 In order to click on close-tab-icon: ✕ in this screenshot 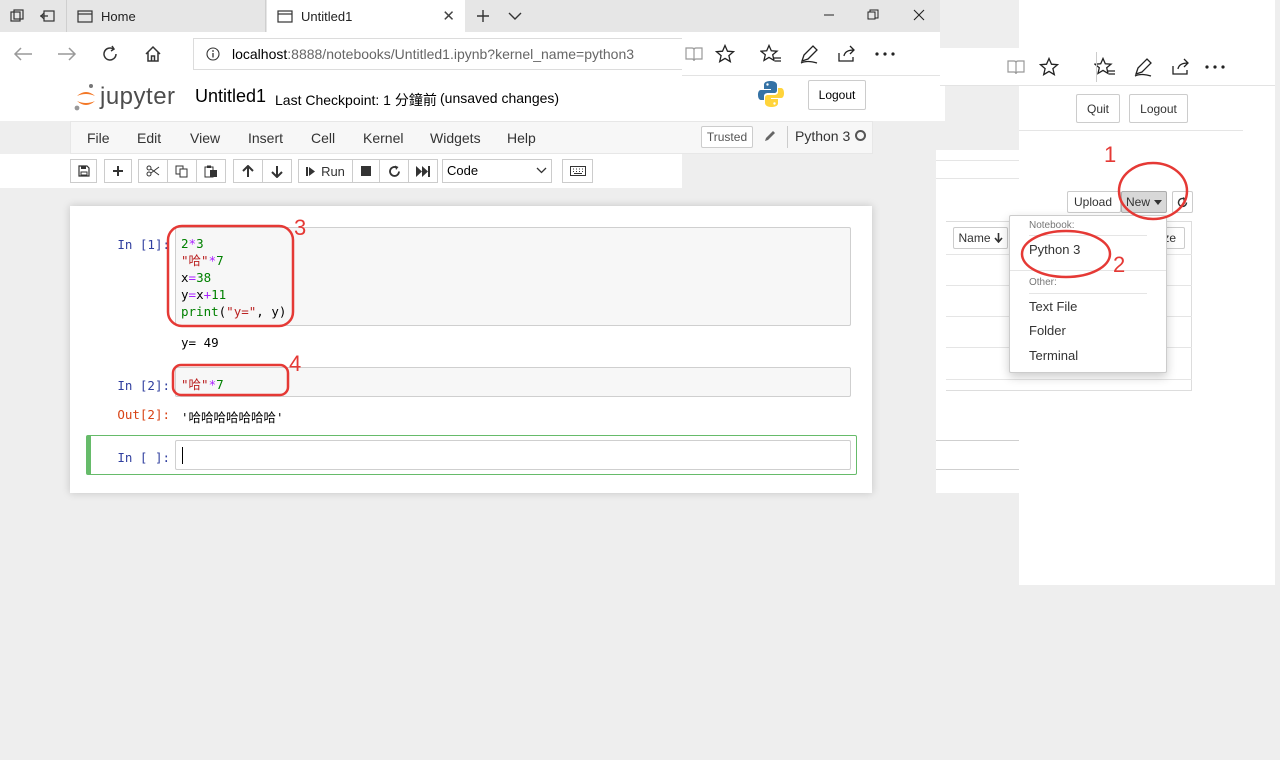, I will do `click(448, 16)`.